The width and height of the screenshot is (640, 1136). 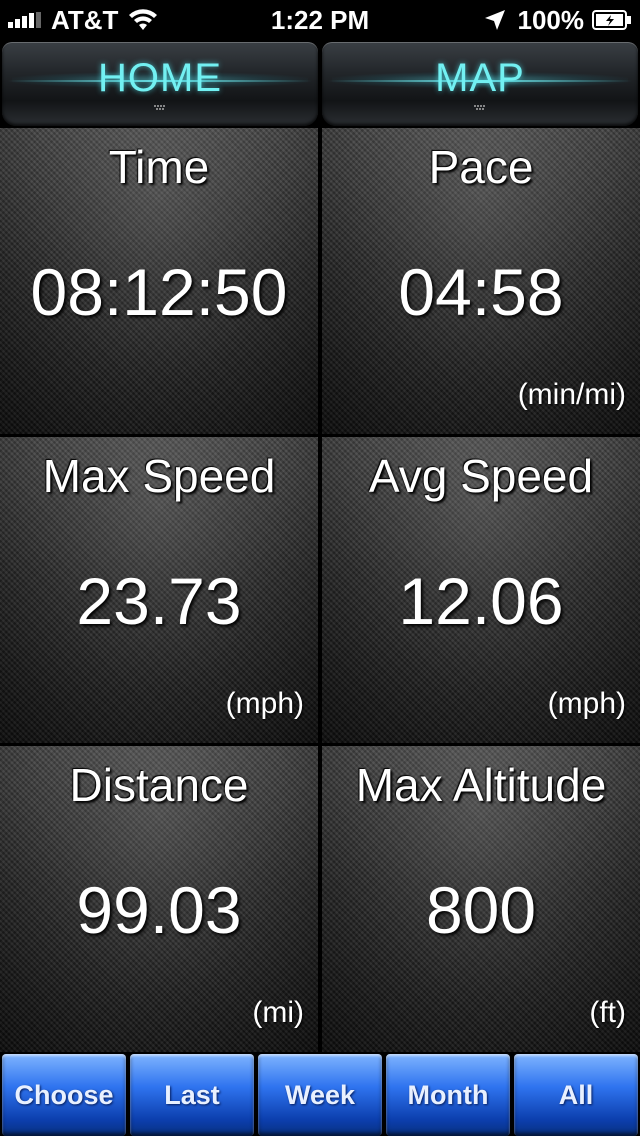 I want to click on week-button: Week, so click(x=320, y=1095).